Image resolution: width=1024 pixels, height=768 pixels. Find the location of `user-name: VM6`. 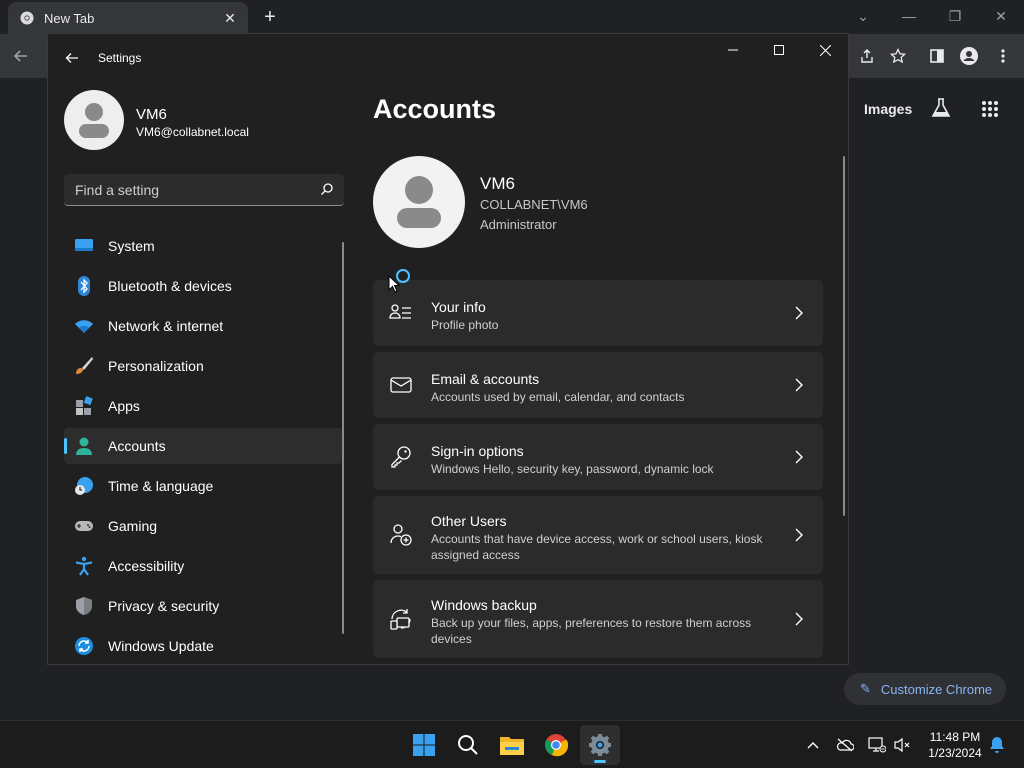

user-name: VM6 is located at coordinates (151, 114).